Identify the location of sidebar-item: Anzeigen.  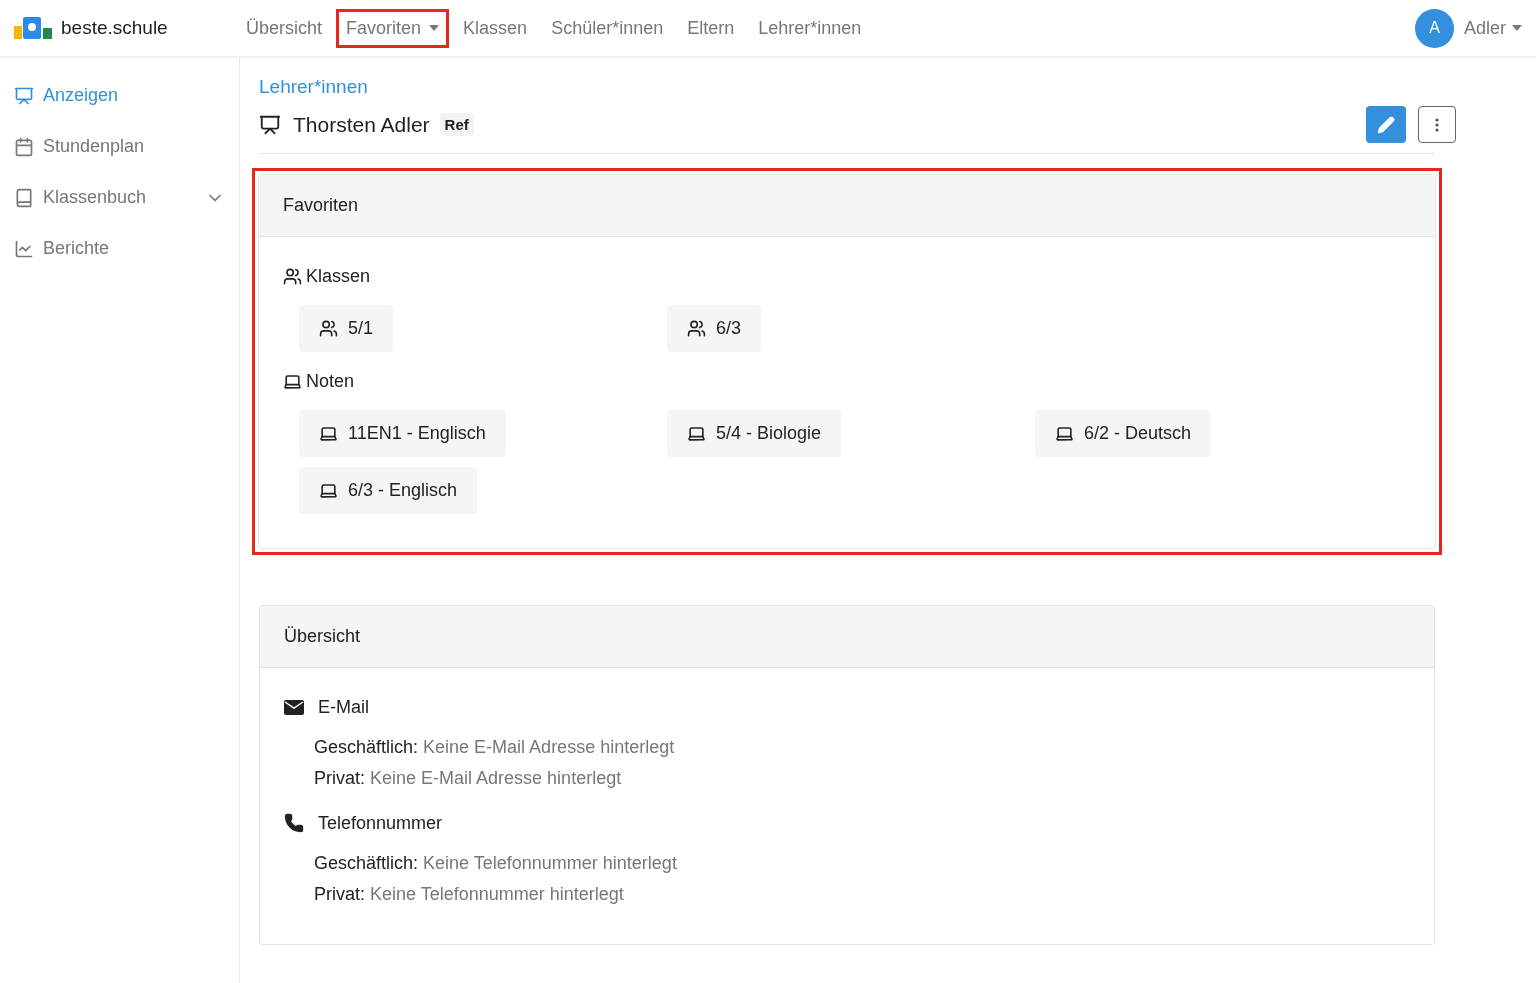
(119, 95).